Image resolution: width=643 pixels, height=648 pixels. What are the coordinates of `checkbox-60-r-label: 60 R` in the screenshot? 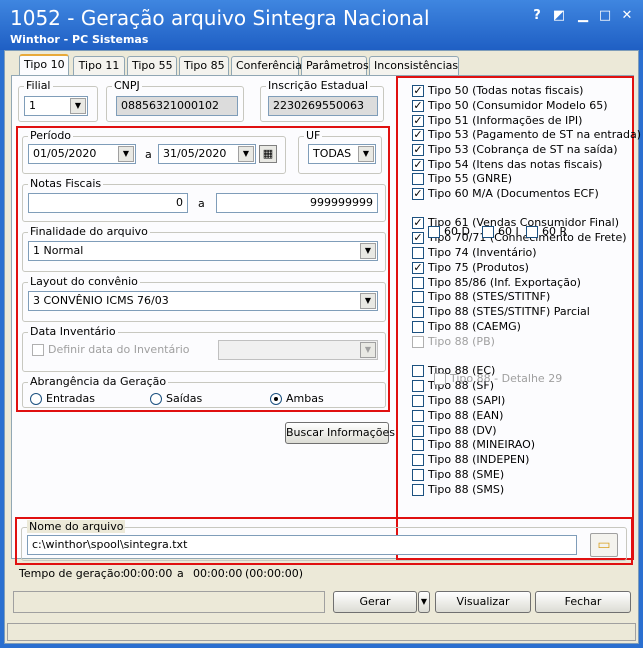 It's located at (555, 231).